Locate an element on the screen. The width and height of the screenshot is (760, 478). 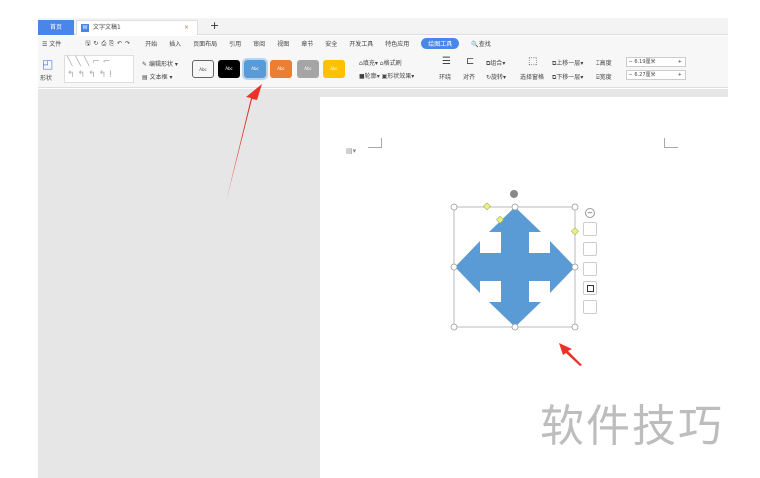
align-button: 对齐 is located at coordinates (469, 76).